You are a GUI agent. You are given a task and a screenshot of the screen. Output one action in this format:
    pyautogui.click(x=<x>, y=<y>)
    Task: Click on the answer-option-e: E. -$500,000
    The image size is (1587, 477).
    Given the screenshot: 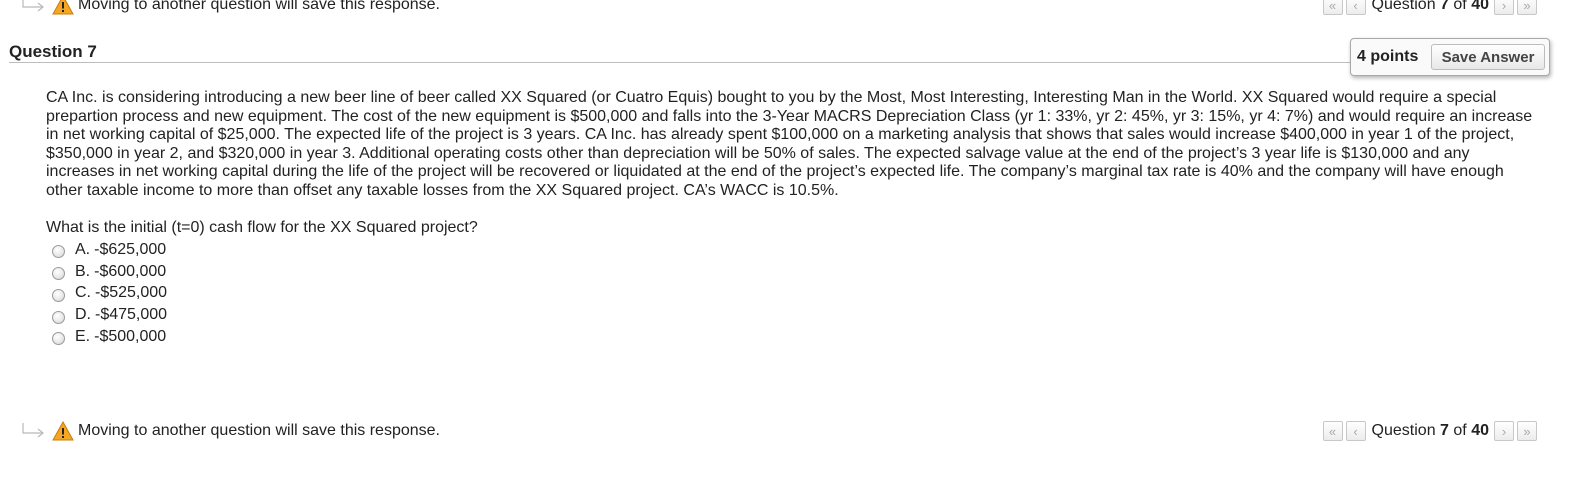 What is the action you would take?
    pyautogui.click(x=109, y=337)
    